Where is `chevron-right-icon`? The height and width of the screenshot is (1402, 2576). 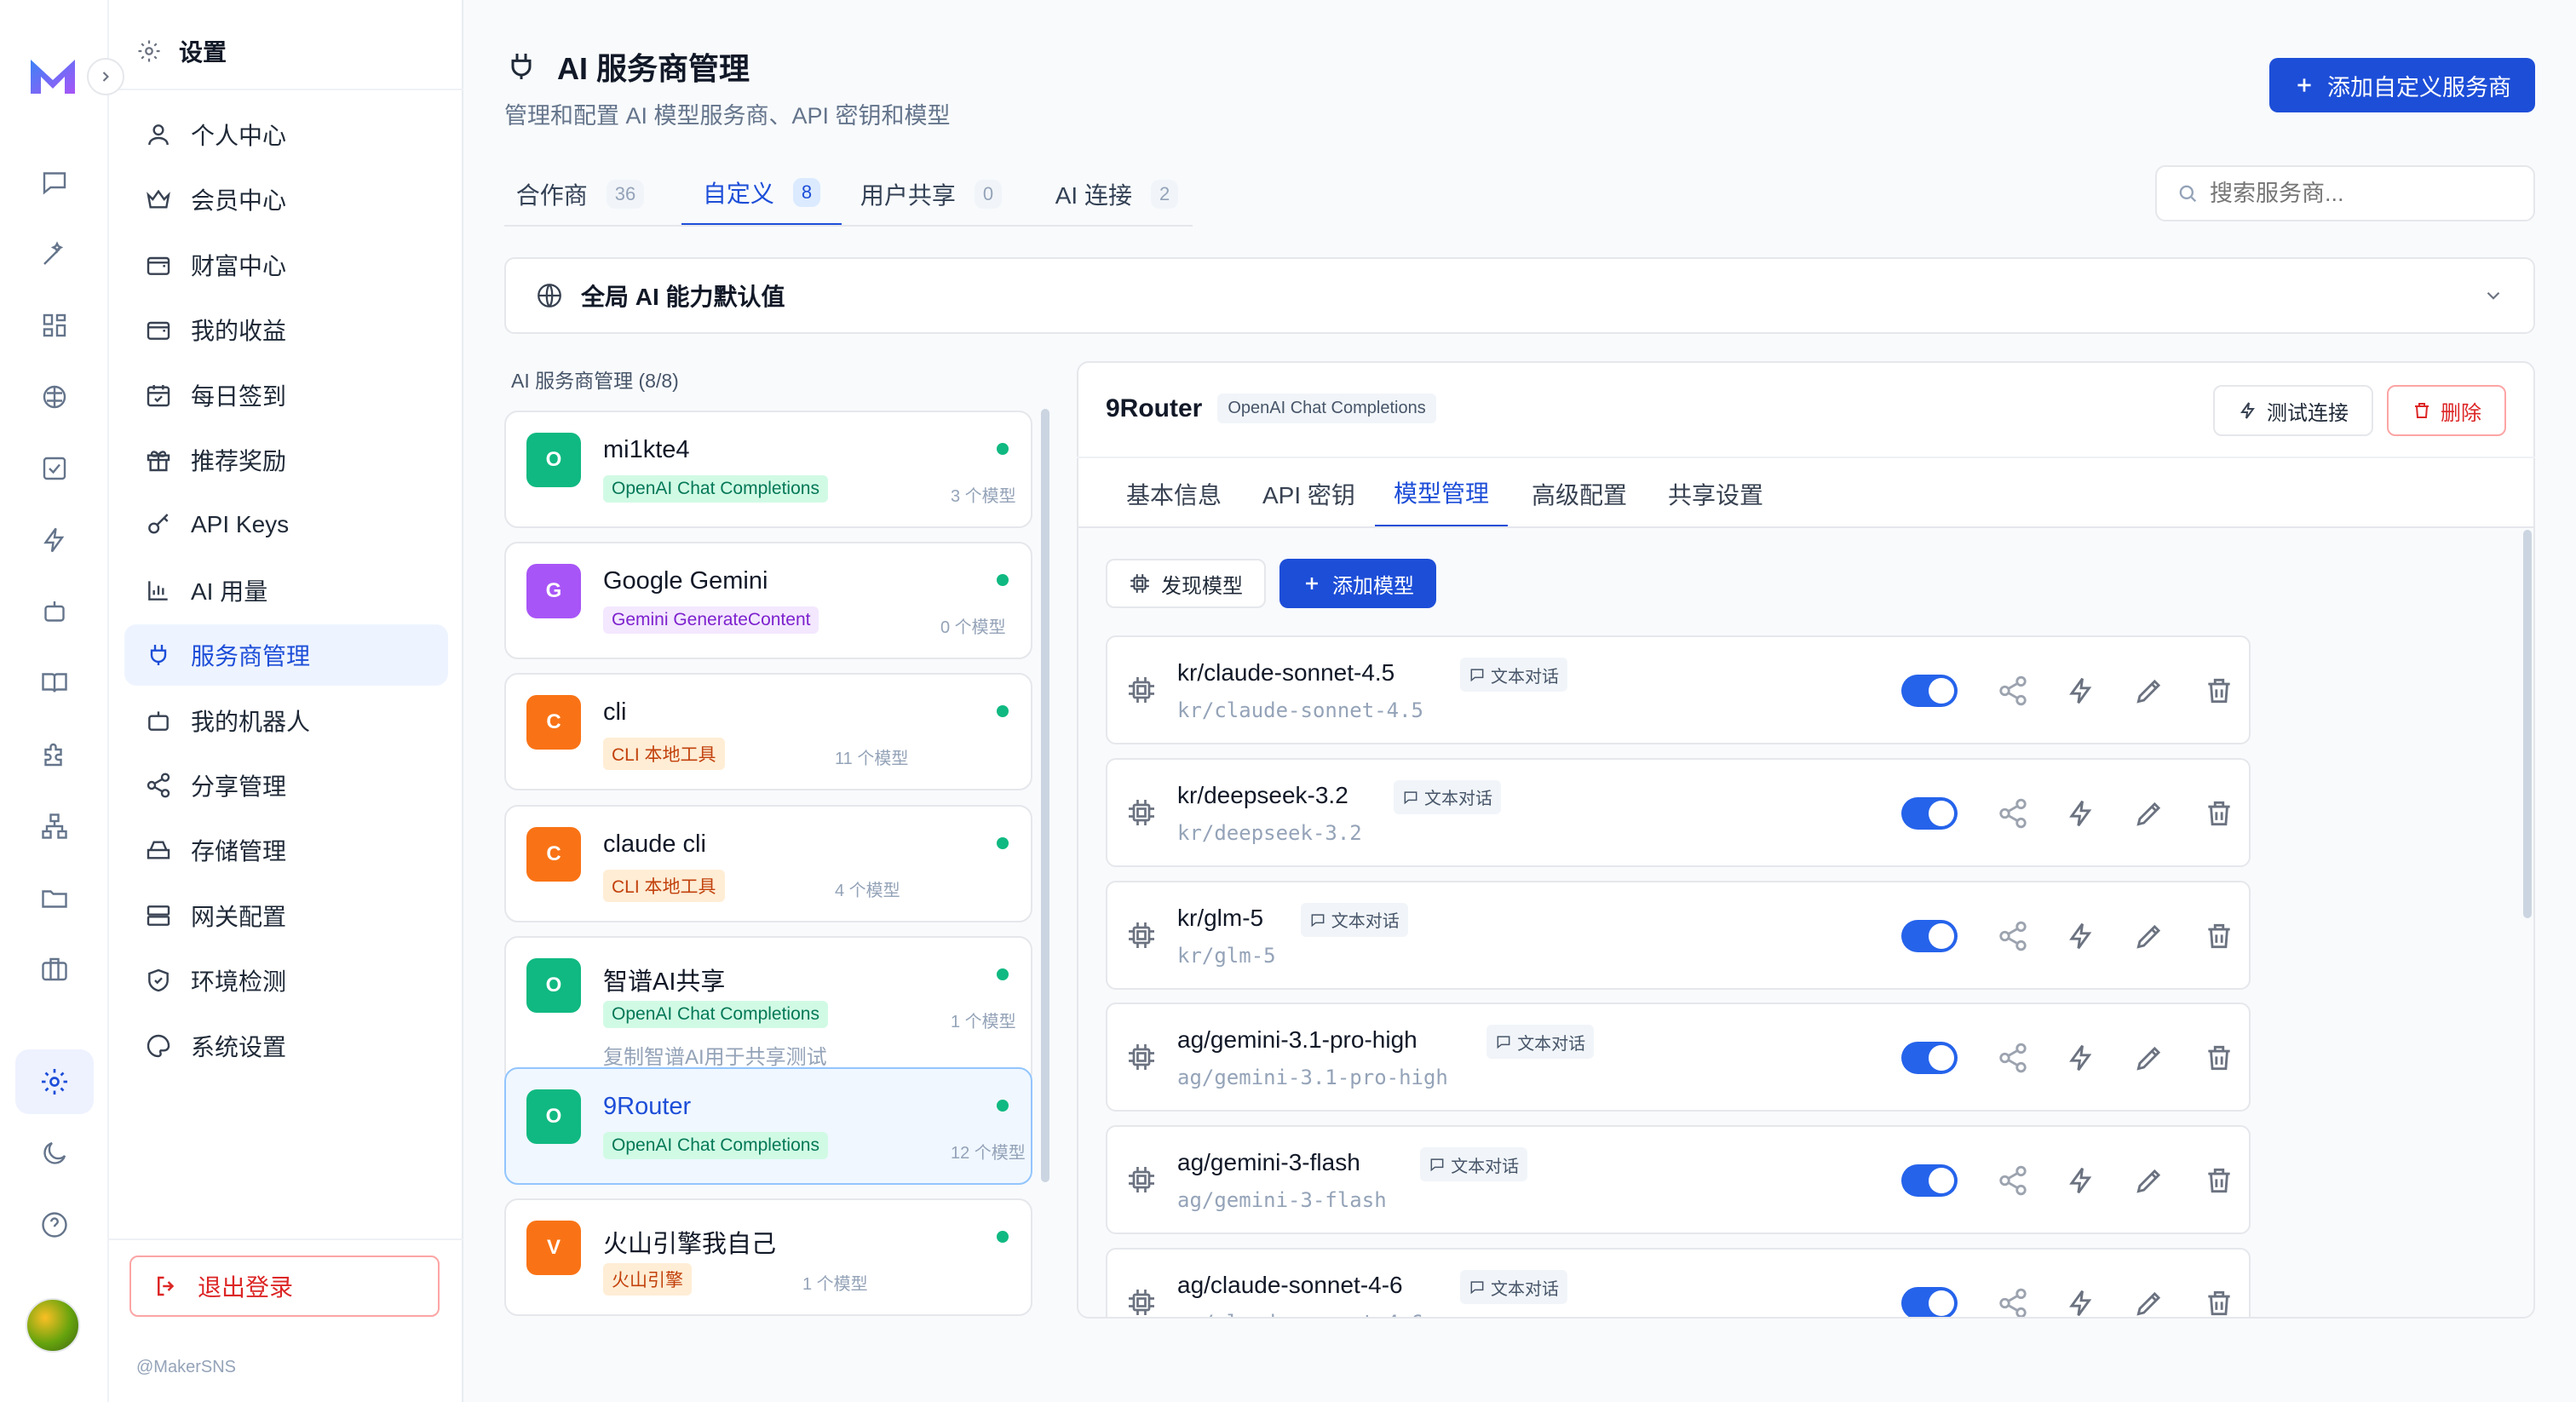
chevron-right-icon is located at coordinates (106, 77).